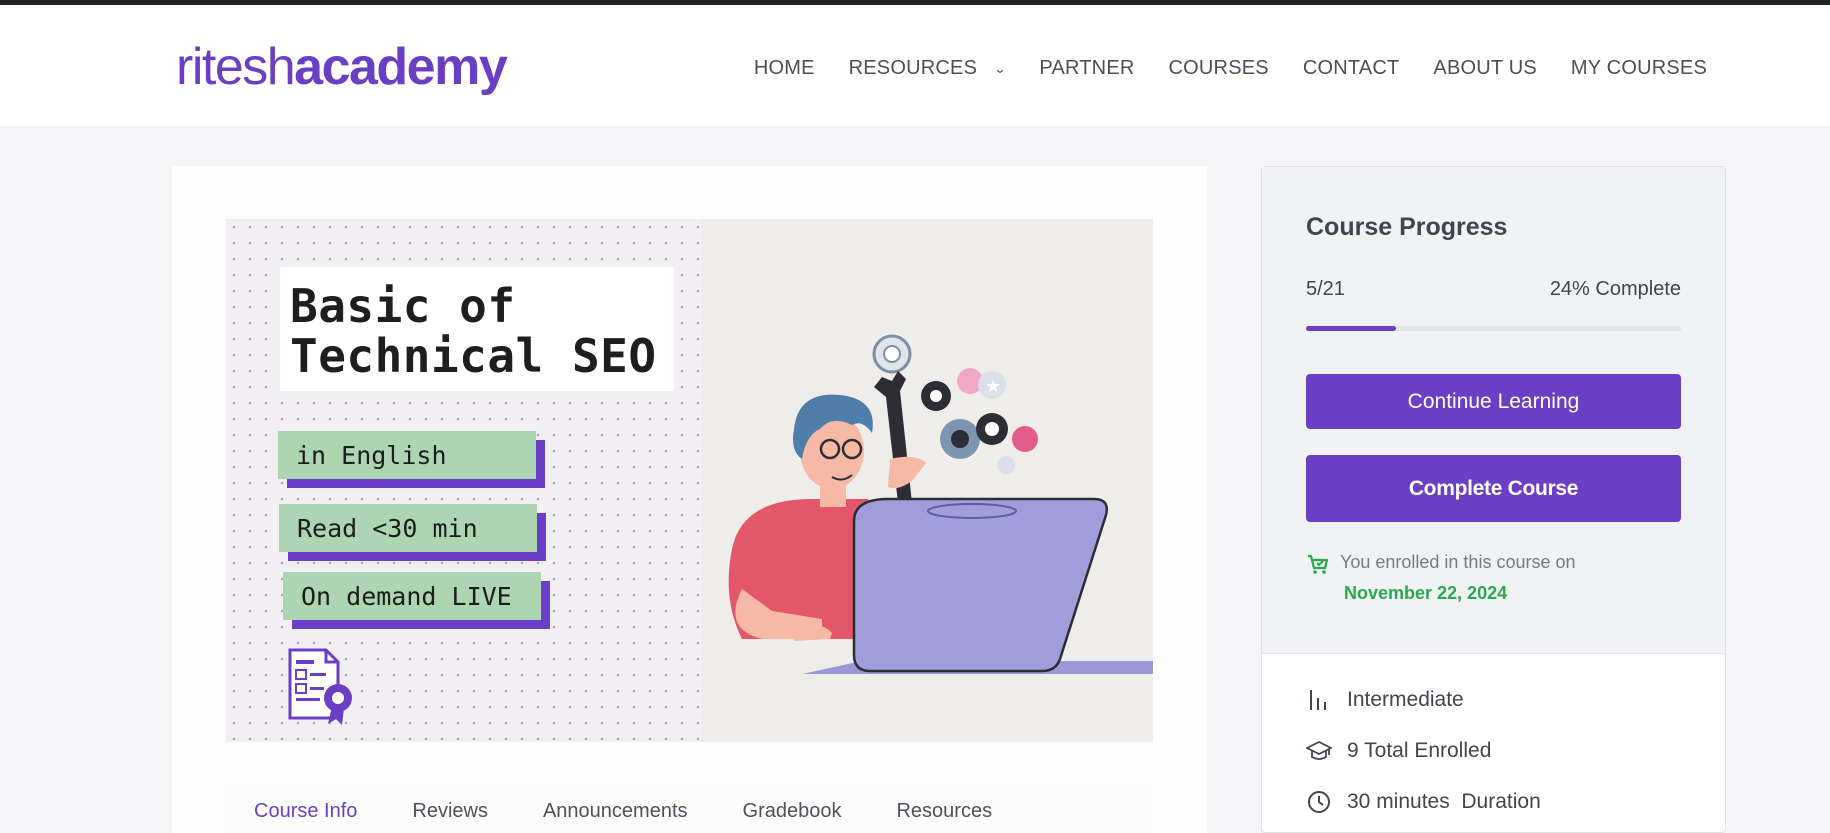  Describe the element at coordinates (940, 504) in the screenshot. I see `developer-illustration: ★` at that location.